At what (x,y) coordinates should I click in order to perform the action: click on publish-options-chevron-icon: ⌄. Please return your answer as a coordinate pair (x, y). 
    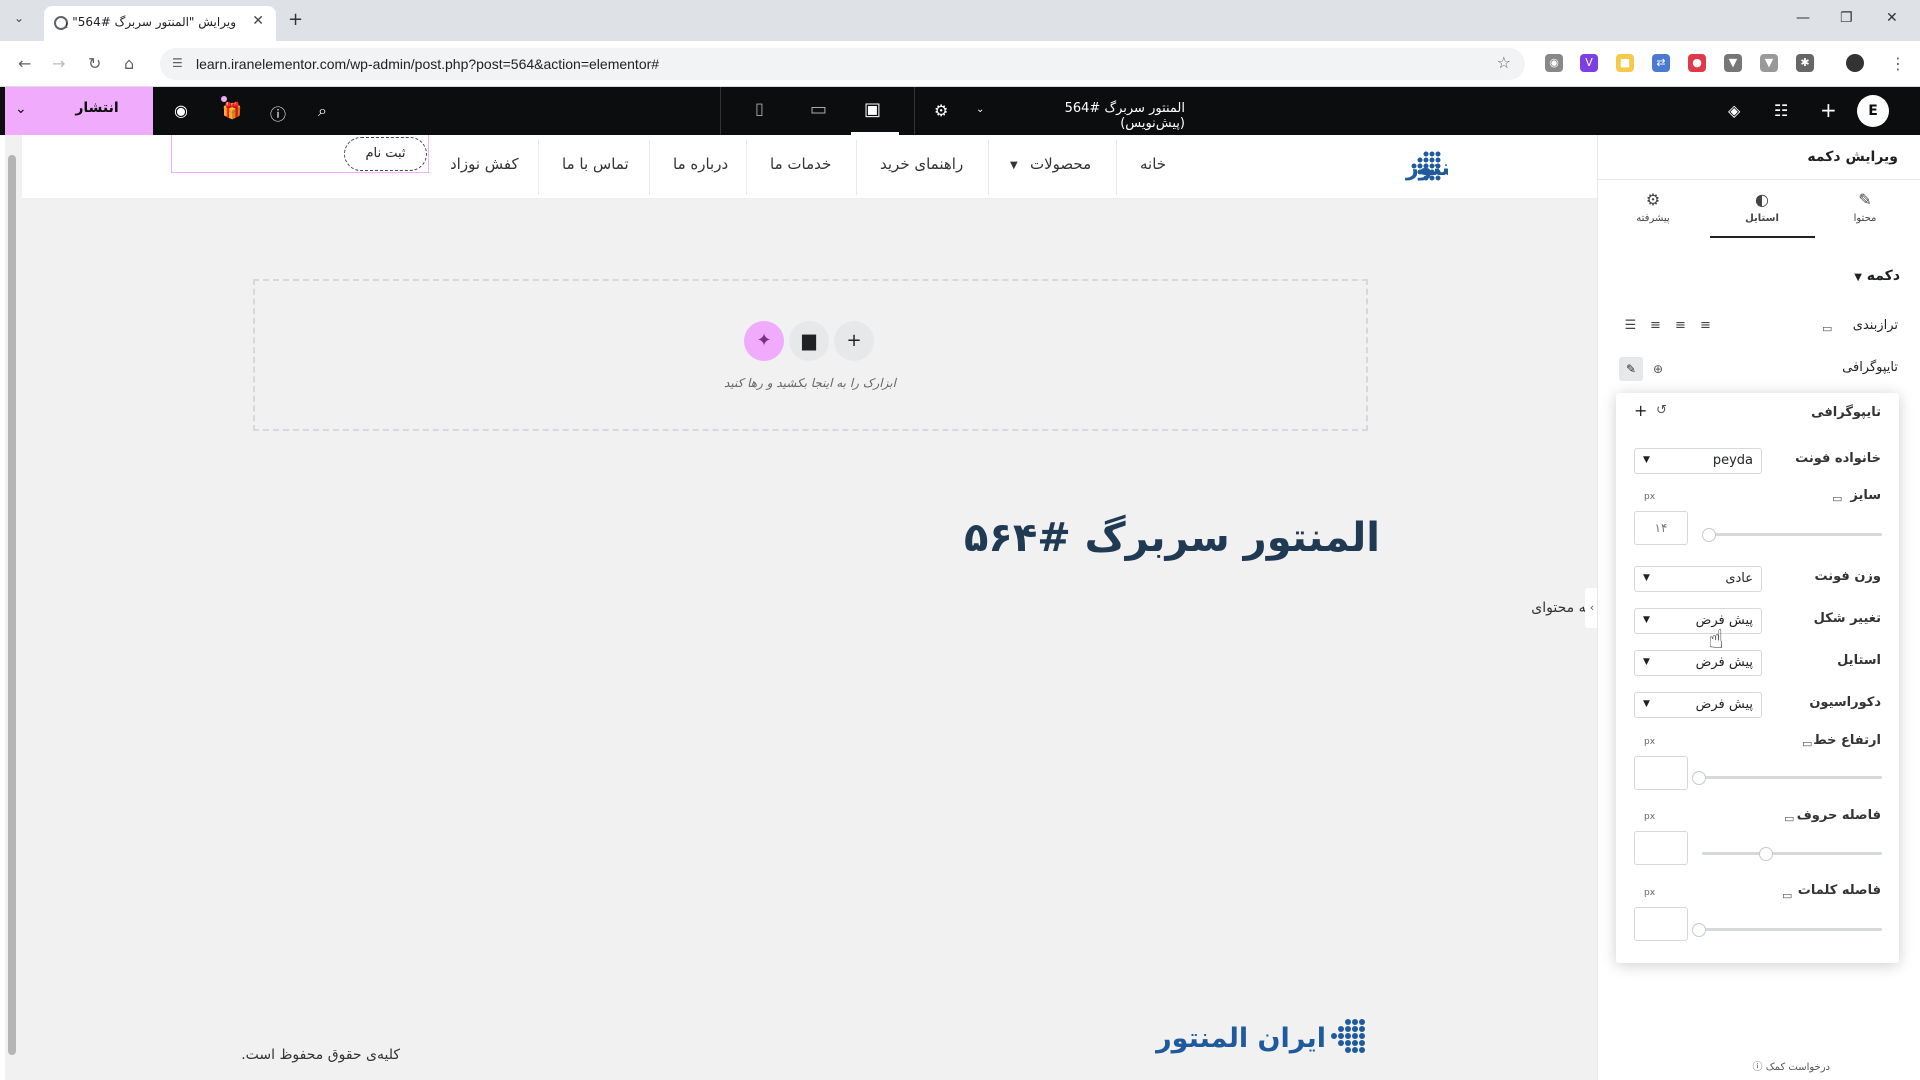
    Looking at the image, I should click on (21, 109).